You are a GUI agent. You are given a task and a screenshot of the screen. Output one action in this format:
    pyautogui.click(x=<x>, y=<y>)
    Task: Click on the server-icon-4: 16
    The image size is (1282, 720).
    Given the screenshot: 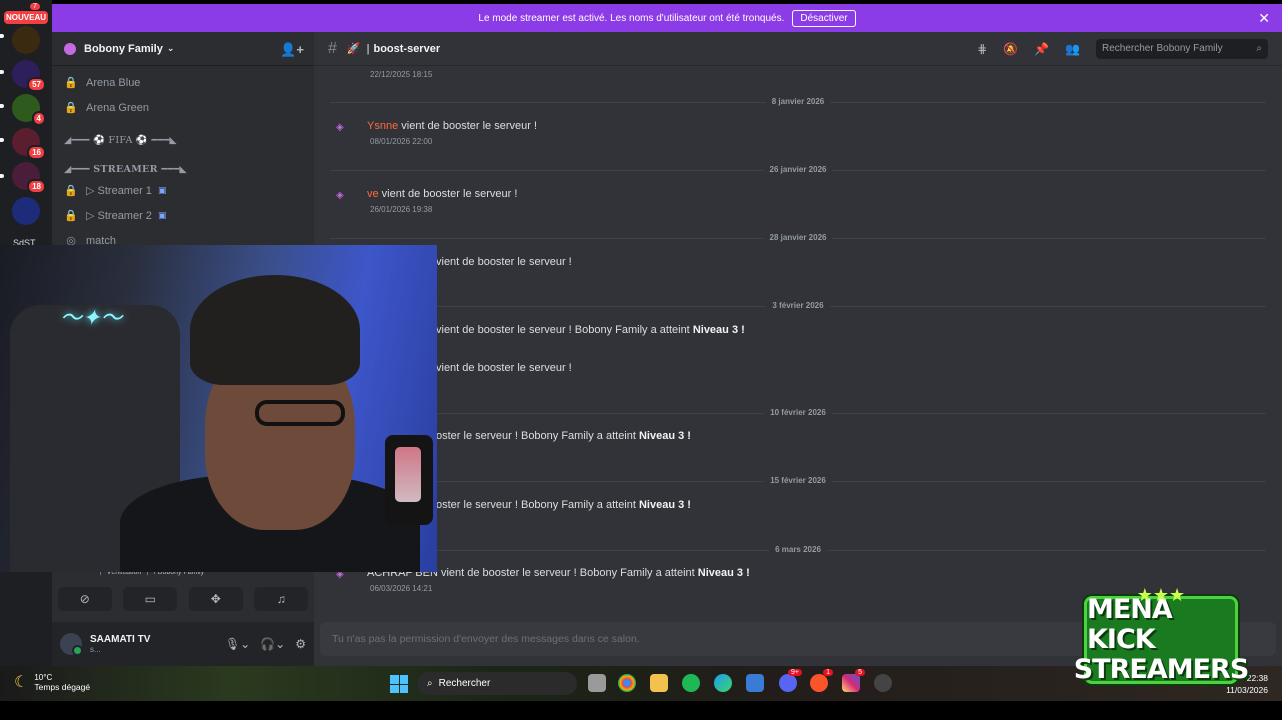 What is the action you would take?
    pyautogui.click(x=29, y=144)
    